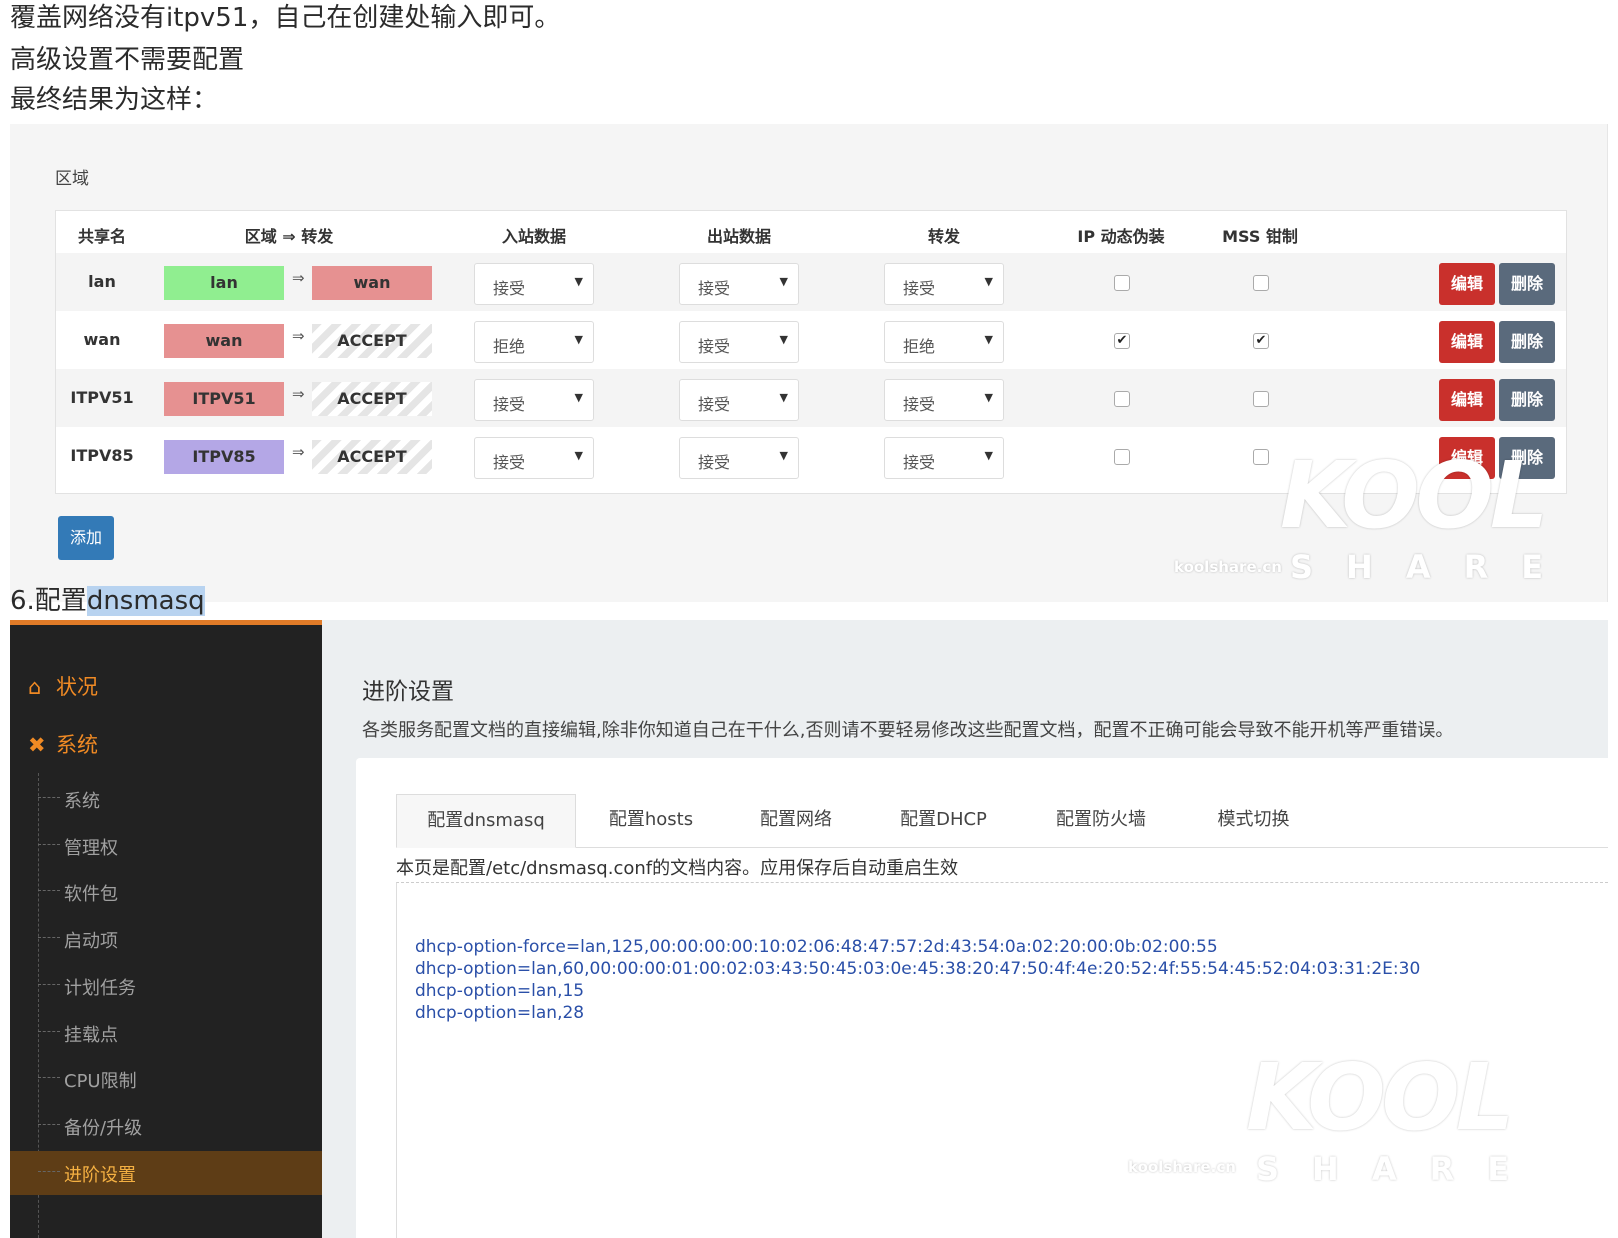  I want to click on sidebar-item-0: 系统, so click(180, 799).